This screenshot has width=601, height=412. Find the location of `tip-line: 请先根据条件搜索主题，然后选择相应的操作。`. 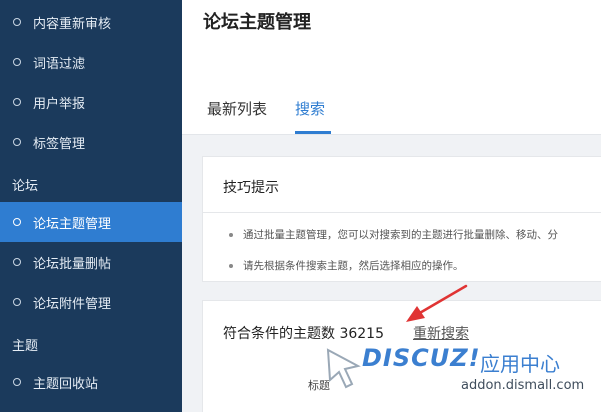

tip-line: 请先根据条件搜索主题，然后选择相应的操作。 is located at coordinates (346, 265).